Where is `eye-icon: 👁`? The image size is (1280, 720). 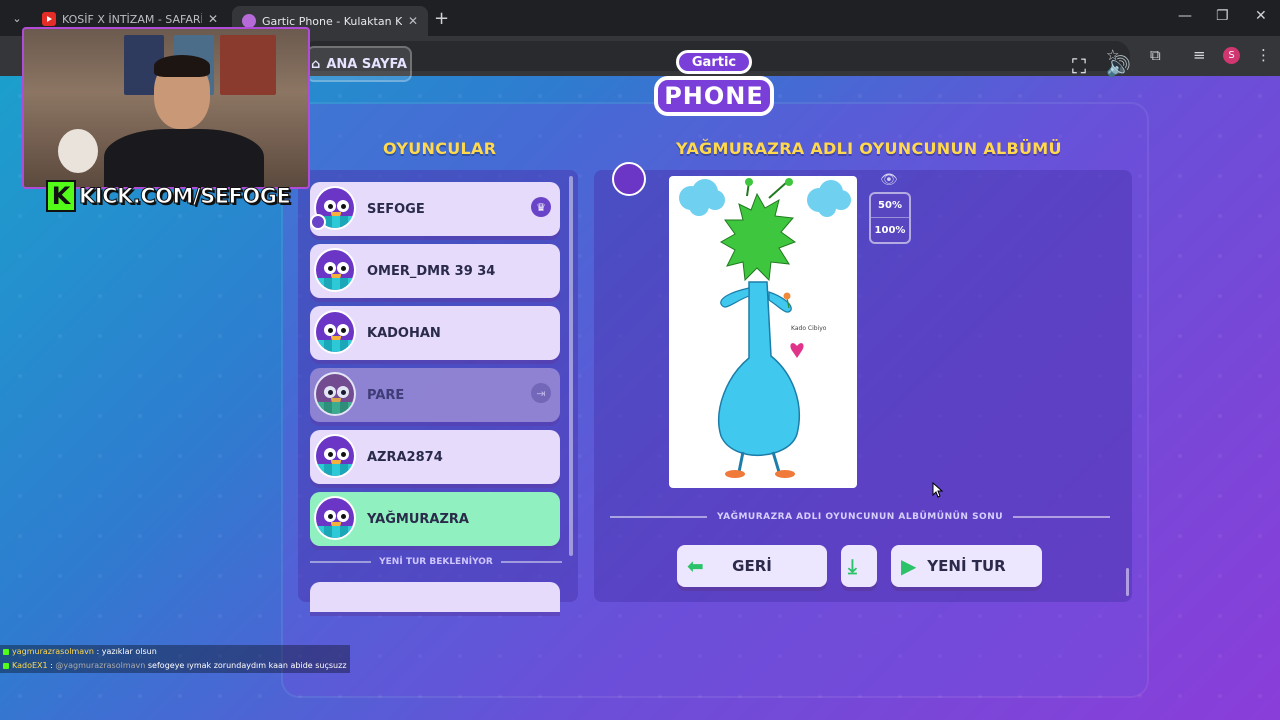
eye-icon: 👁 is located at coordinates (889, 180).